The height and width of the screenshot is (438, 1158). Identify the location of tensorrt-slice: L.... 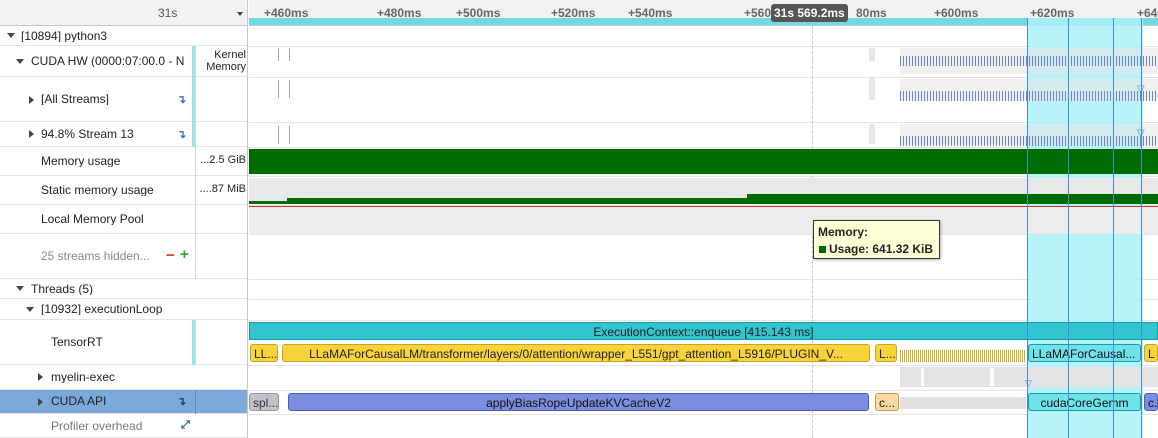
(886, 353).